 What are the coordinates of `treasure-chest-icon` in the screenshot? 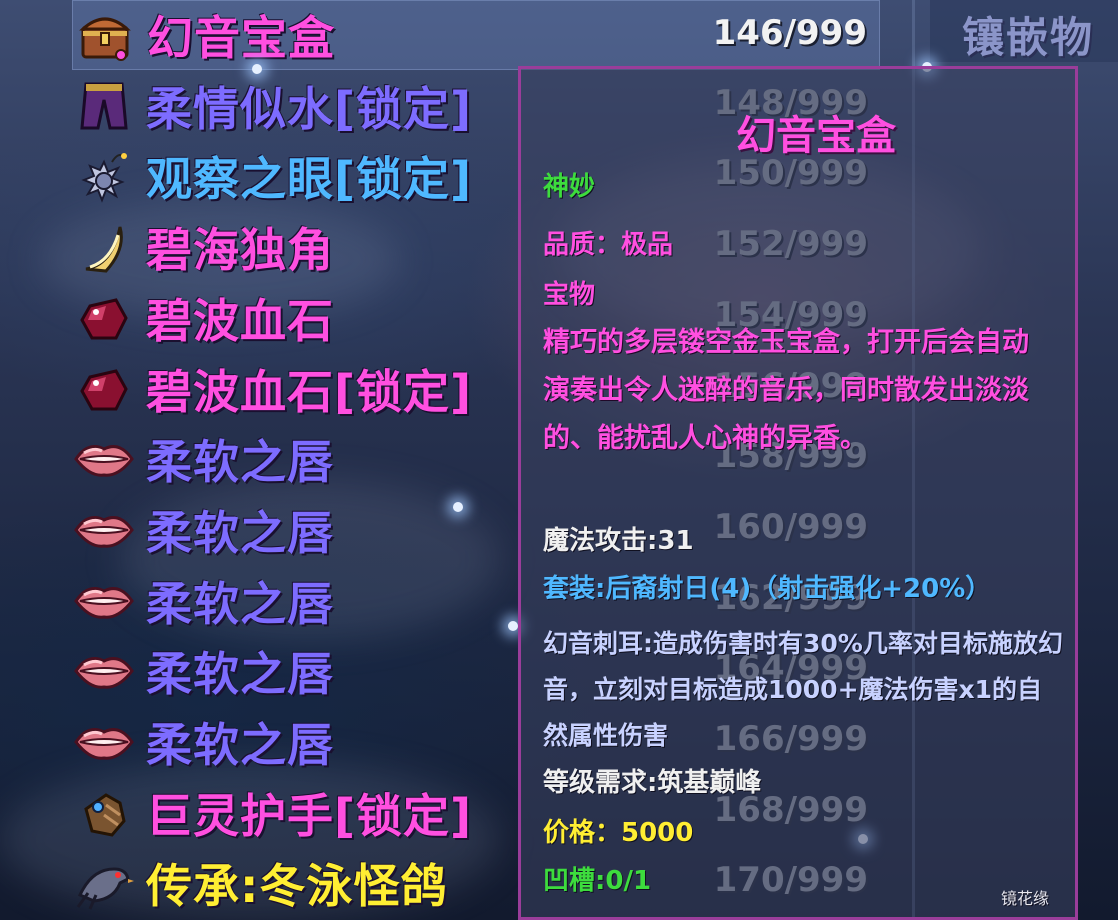 It's located at (105, 35).